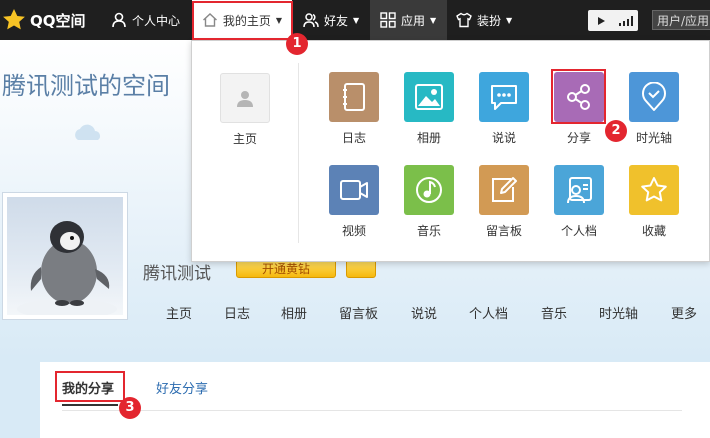  I want to click on play-button, so click(600, 20).